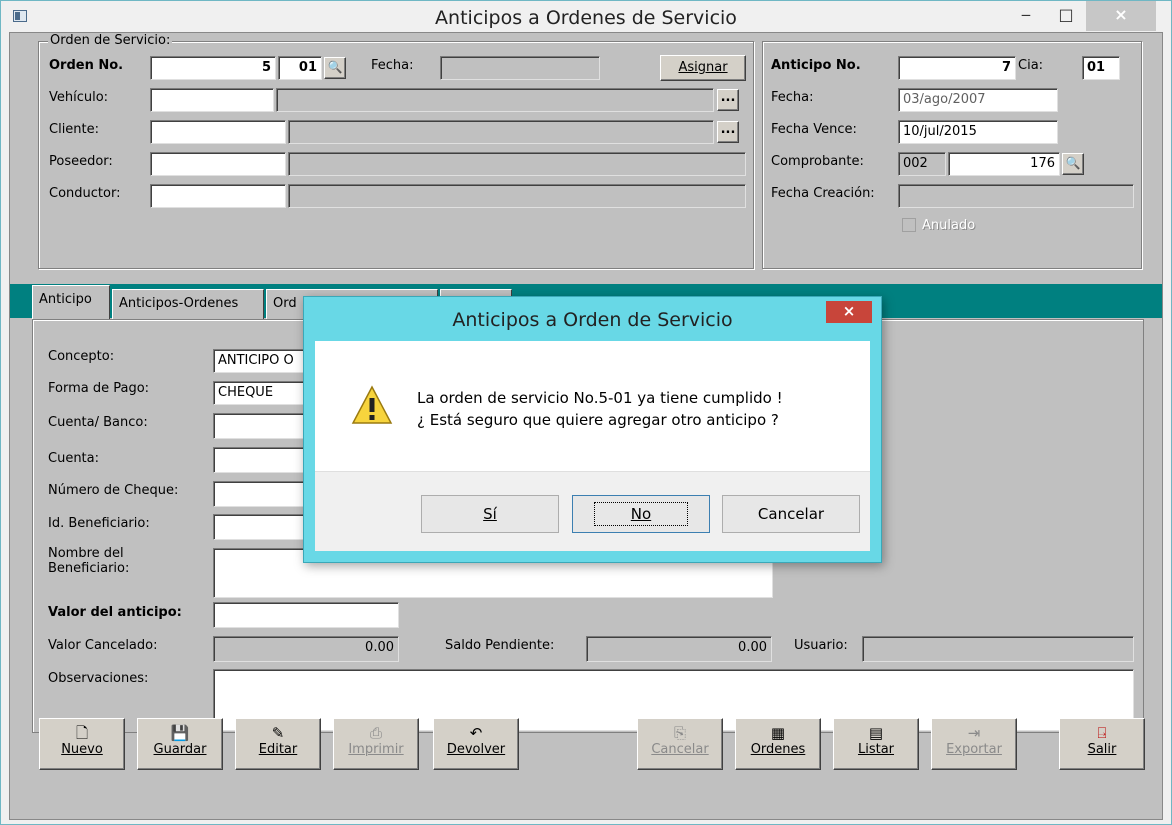 The image size is (1172, 825). Describe the element at coordinates (1031, 65) in the screenshot. I see `anticipo-cia-label: Cia:` at that location.